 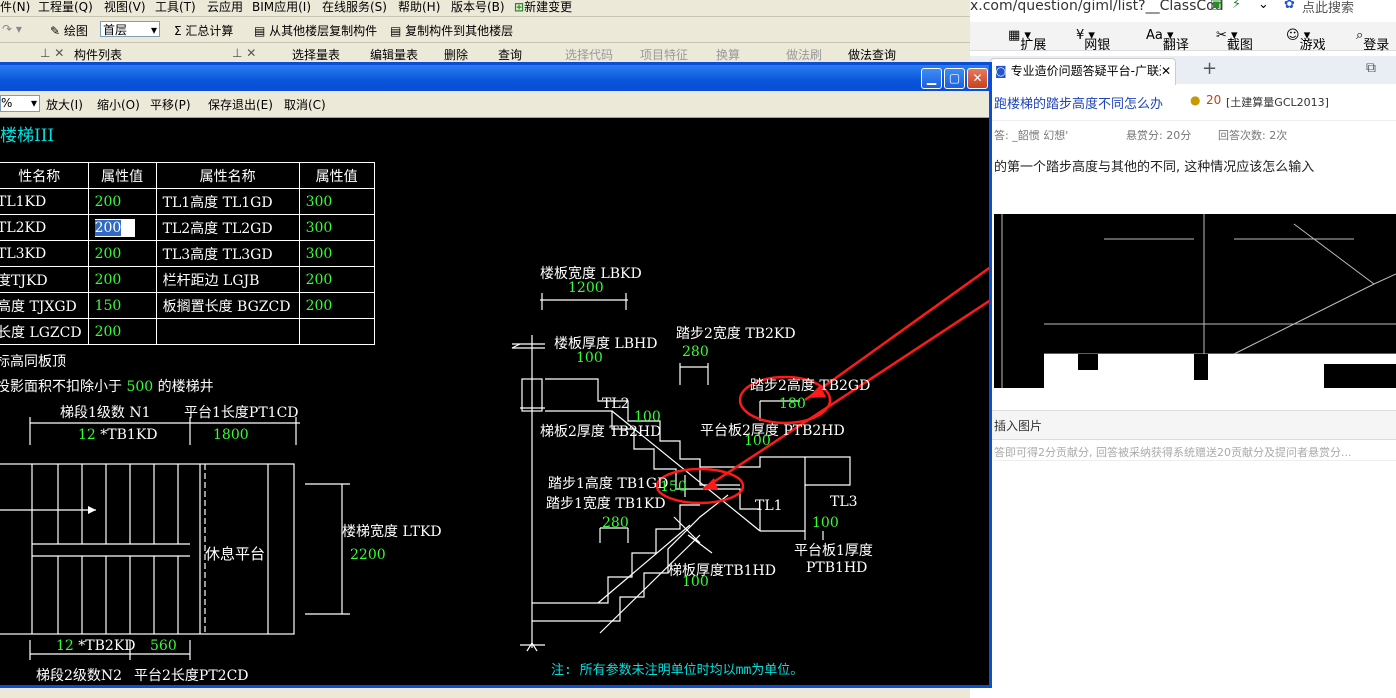 What do you see at coordinates (1159, 135) in the screenshot?
I see `reward-text: 悬赏分: 20分` at bounding box center [1159, 135].